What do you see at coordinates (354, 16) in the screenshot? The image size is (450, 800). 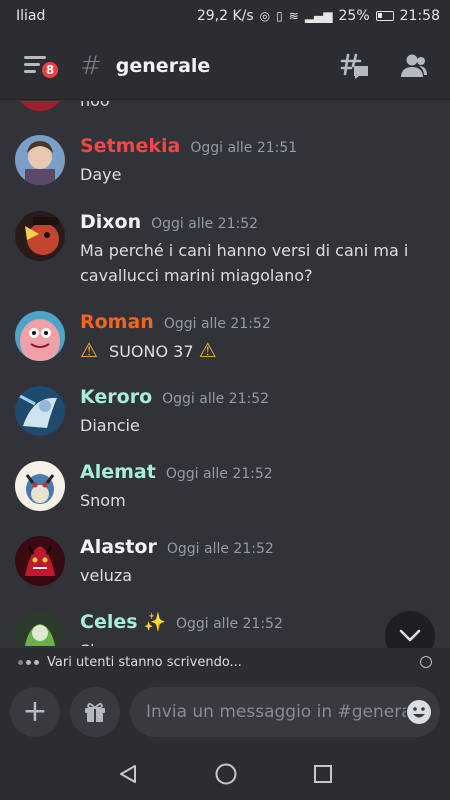 I see `battery-level: 25%` at bounding box center [354, 16].